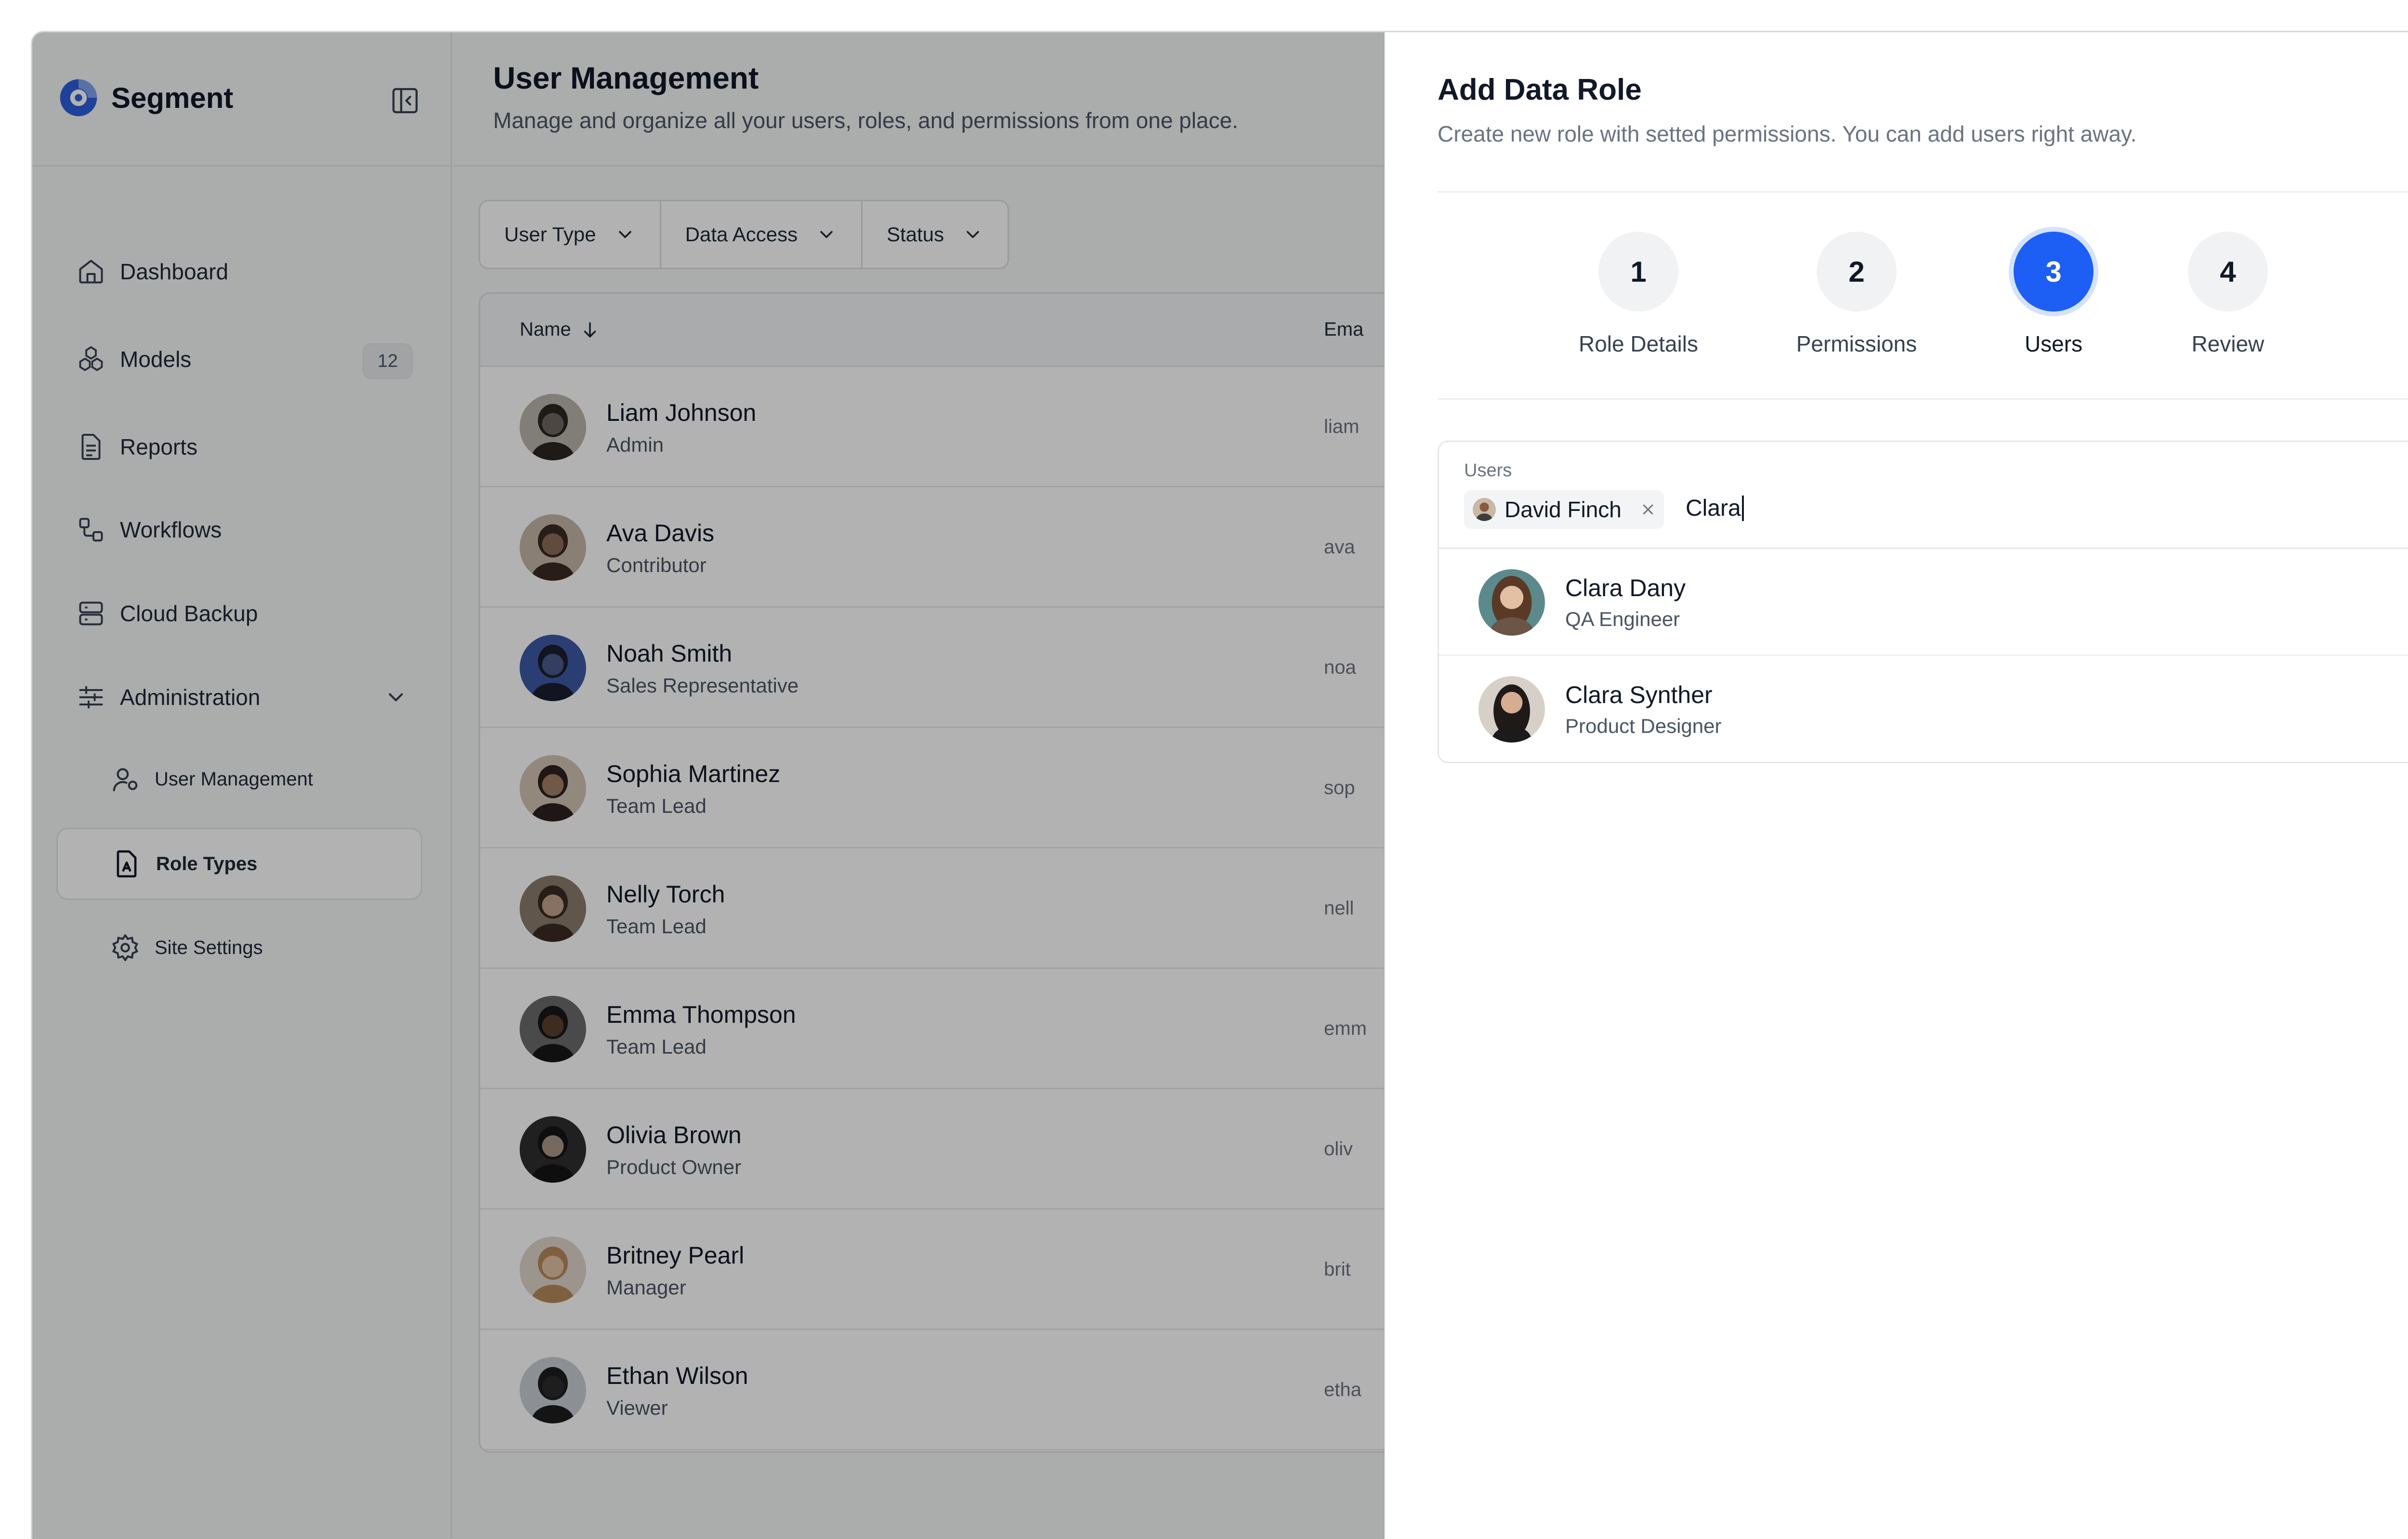 Image resolution: width=2408 pixels, height=1539 pixels. I want to click on users-field-label: Users, so click(1488, 470).